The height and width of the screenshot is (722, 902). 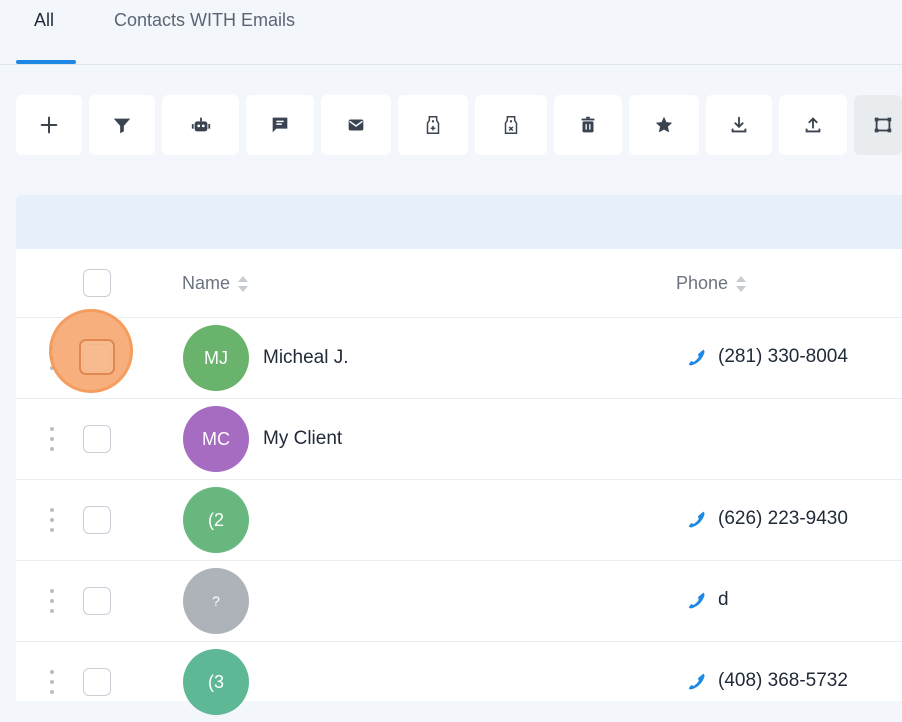 I want to click on table-header: Name Phone, so click(x=459, y=283).